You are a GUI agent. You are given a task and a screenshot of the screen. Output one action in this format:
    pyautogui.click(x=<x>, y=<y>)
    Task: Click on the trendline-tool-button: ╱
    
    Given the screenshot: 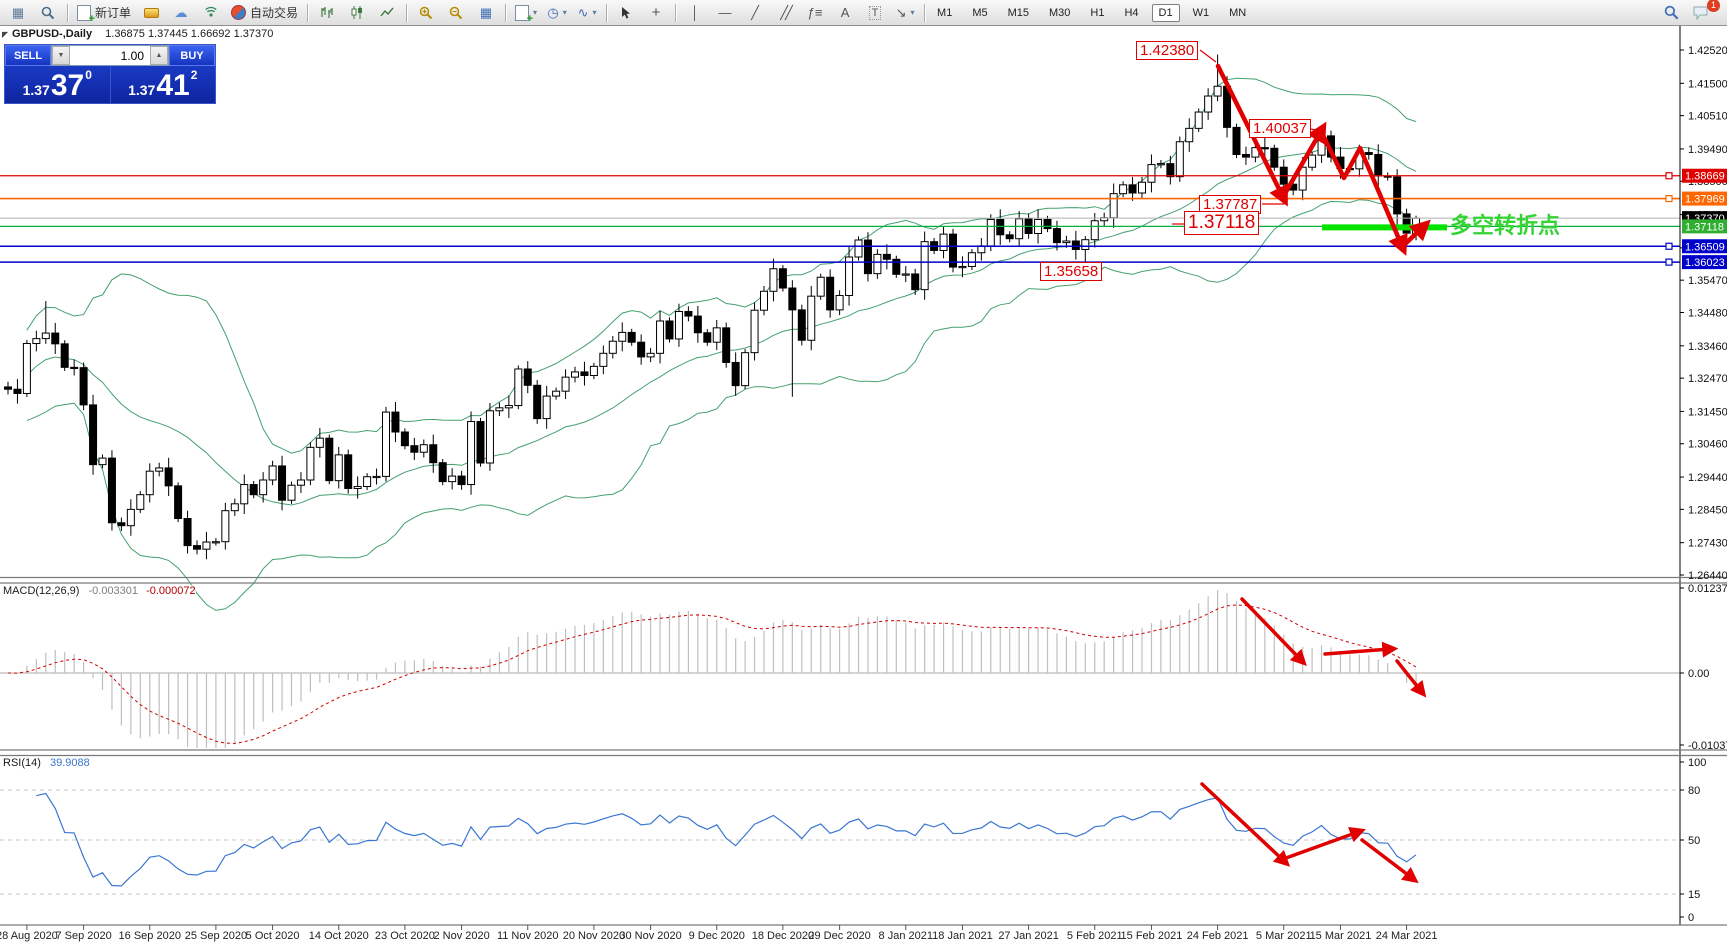 What is the action you would take?
    pyautogui.click(x=755, y=13)
    